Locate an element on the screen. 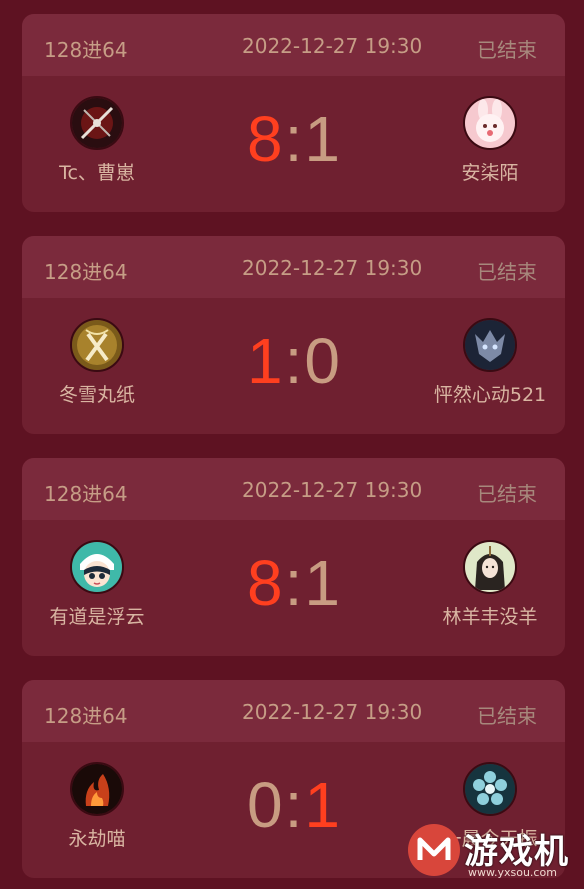 Image resolution: width=584 pixels, height=889 pixels. match-score: 0:1 is located at coordinates (293, 805).